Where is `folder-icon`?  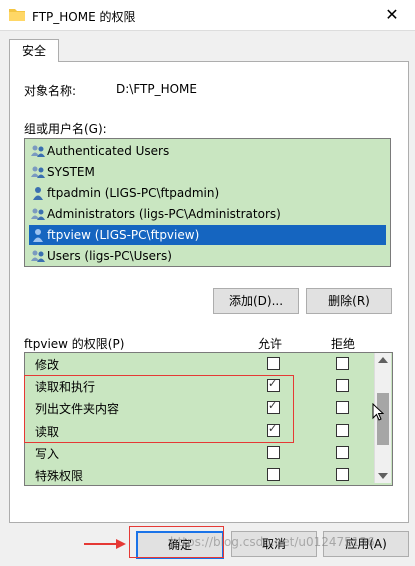
folder-icon is located at coordinates (17, 15).